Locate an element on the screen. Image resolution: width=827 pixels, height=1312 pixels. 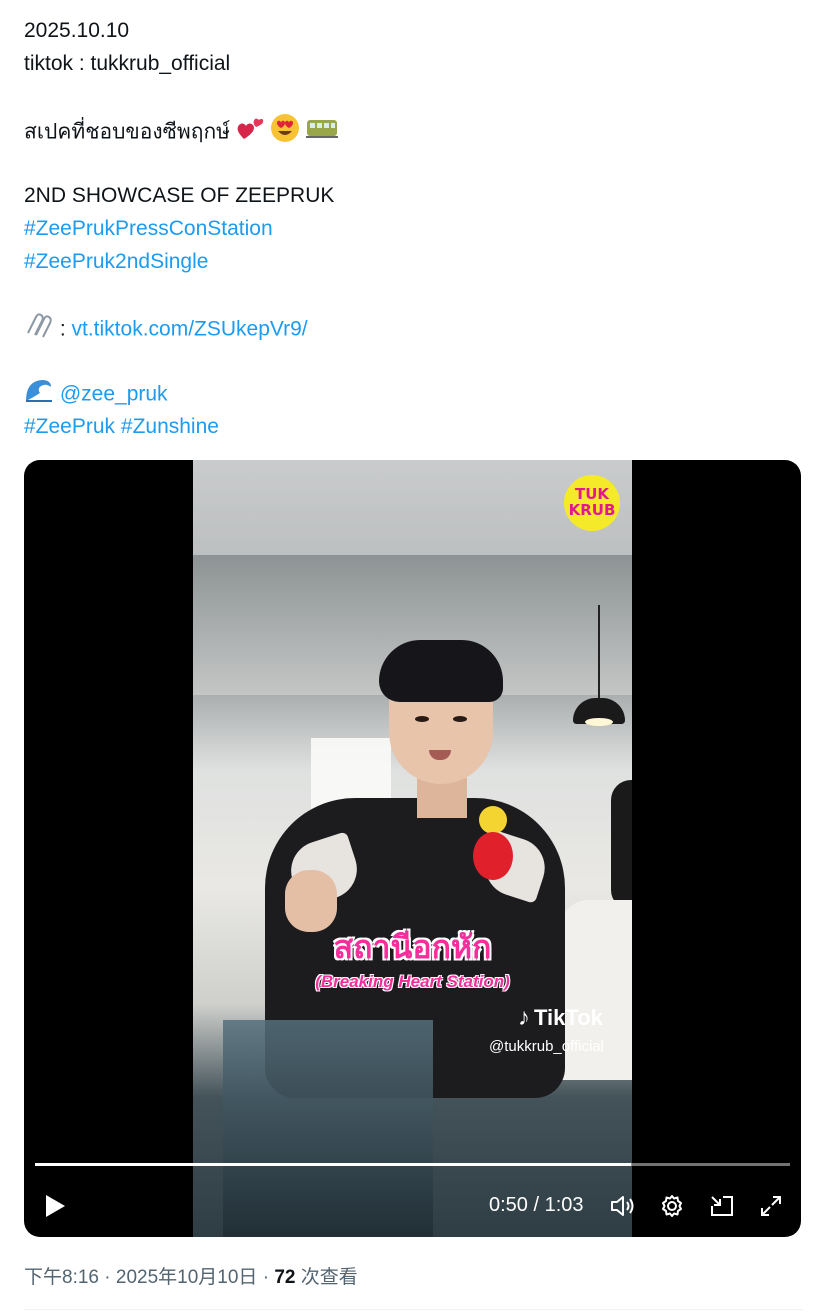
heart-eyes-icon is located at coordinates (285, 133).